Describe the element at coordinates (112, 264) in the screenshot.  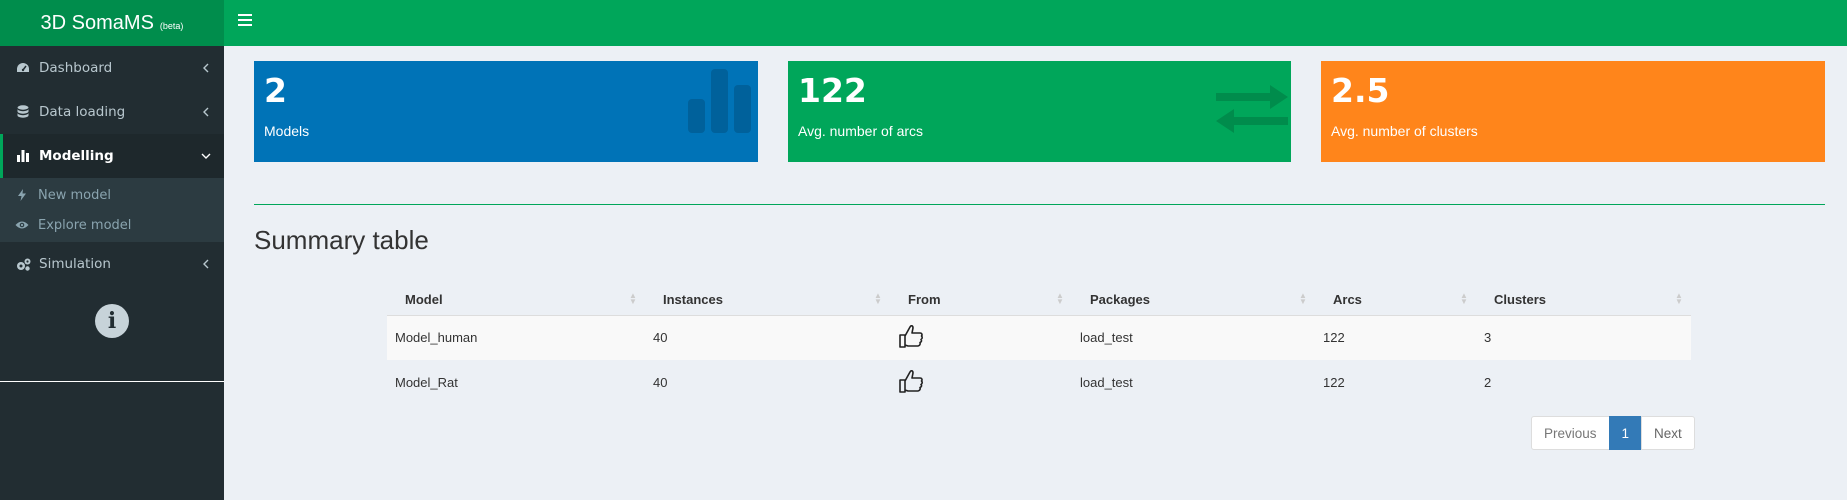
I see `sidebar-item-simulation: Simulation` at that location.